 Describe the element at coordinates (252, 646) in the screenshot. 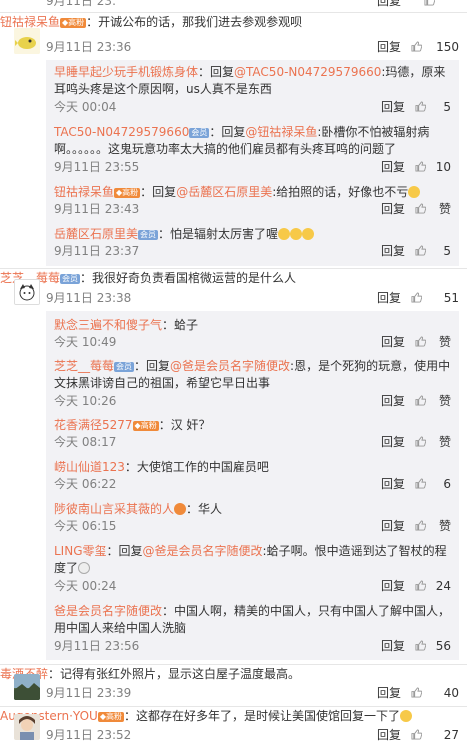

I see `reply-meta: 9月11日 23:56 回复 56` at that location.